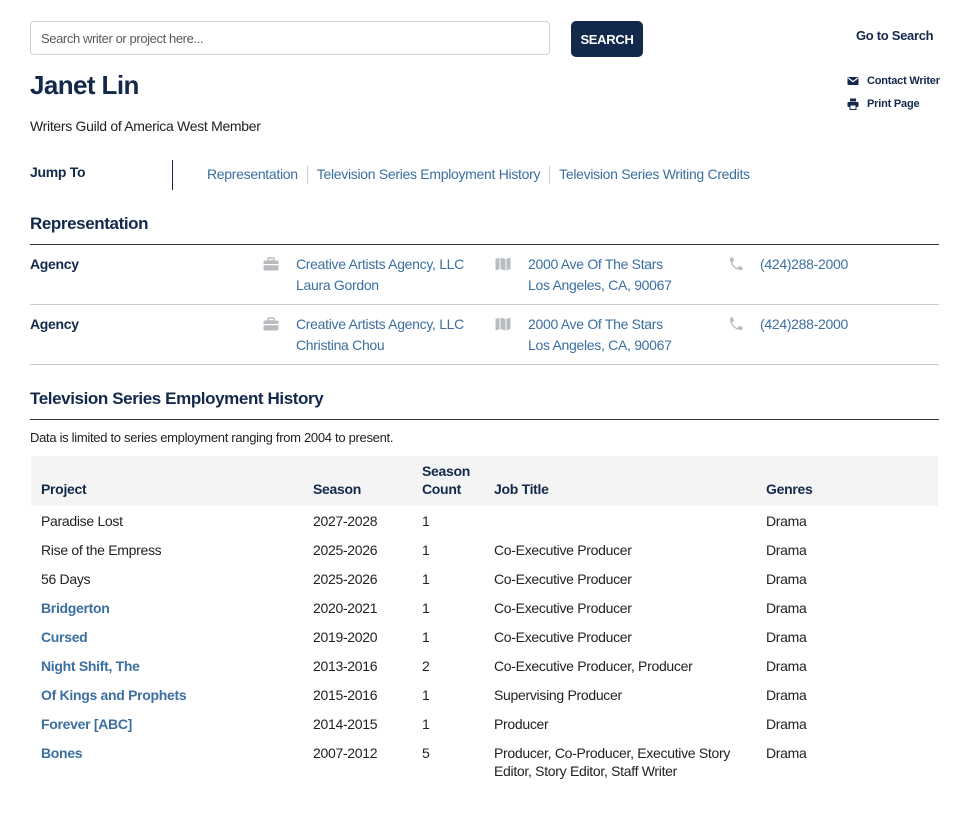 The width and height of the screenshot is (972, 820). Describe the element at coordinates (252, 175) in the screenshot. I see `jump-link-representation: Representation` at that location.